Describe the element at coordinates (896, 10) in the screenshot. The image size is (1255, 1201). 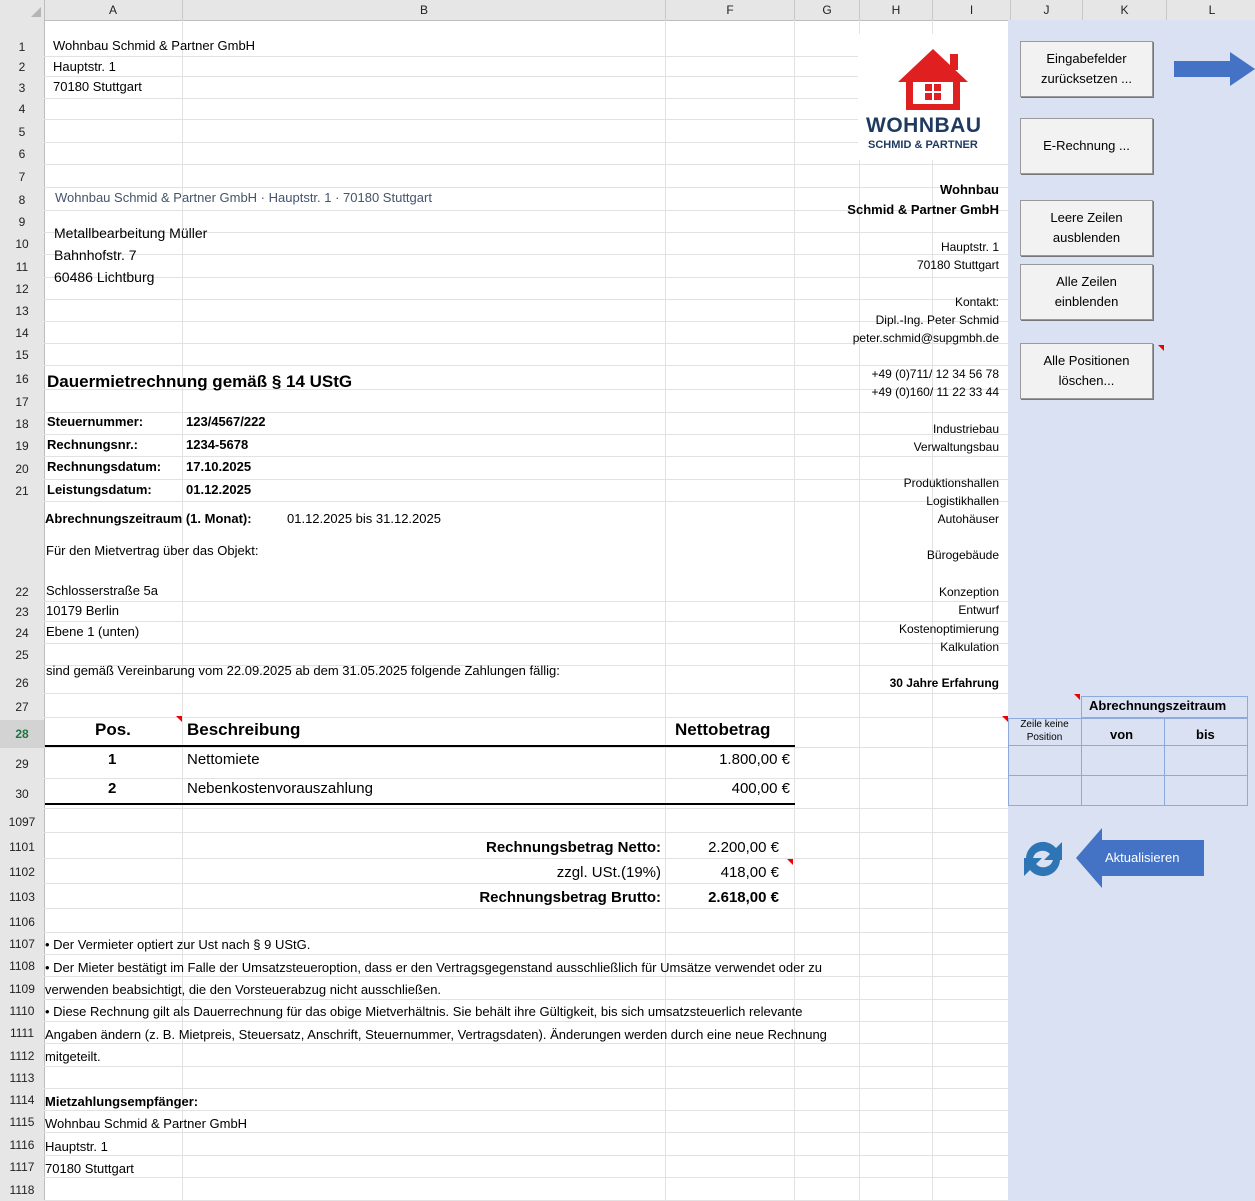
I see `column-header-h: H` at that location.